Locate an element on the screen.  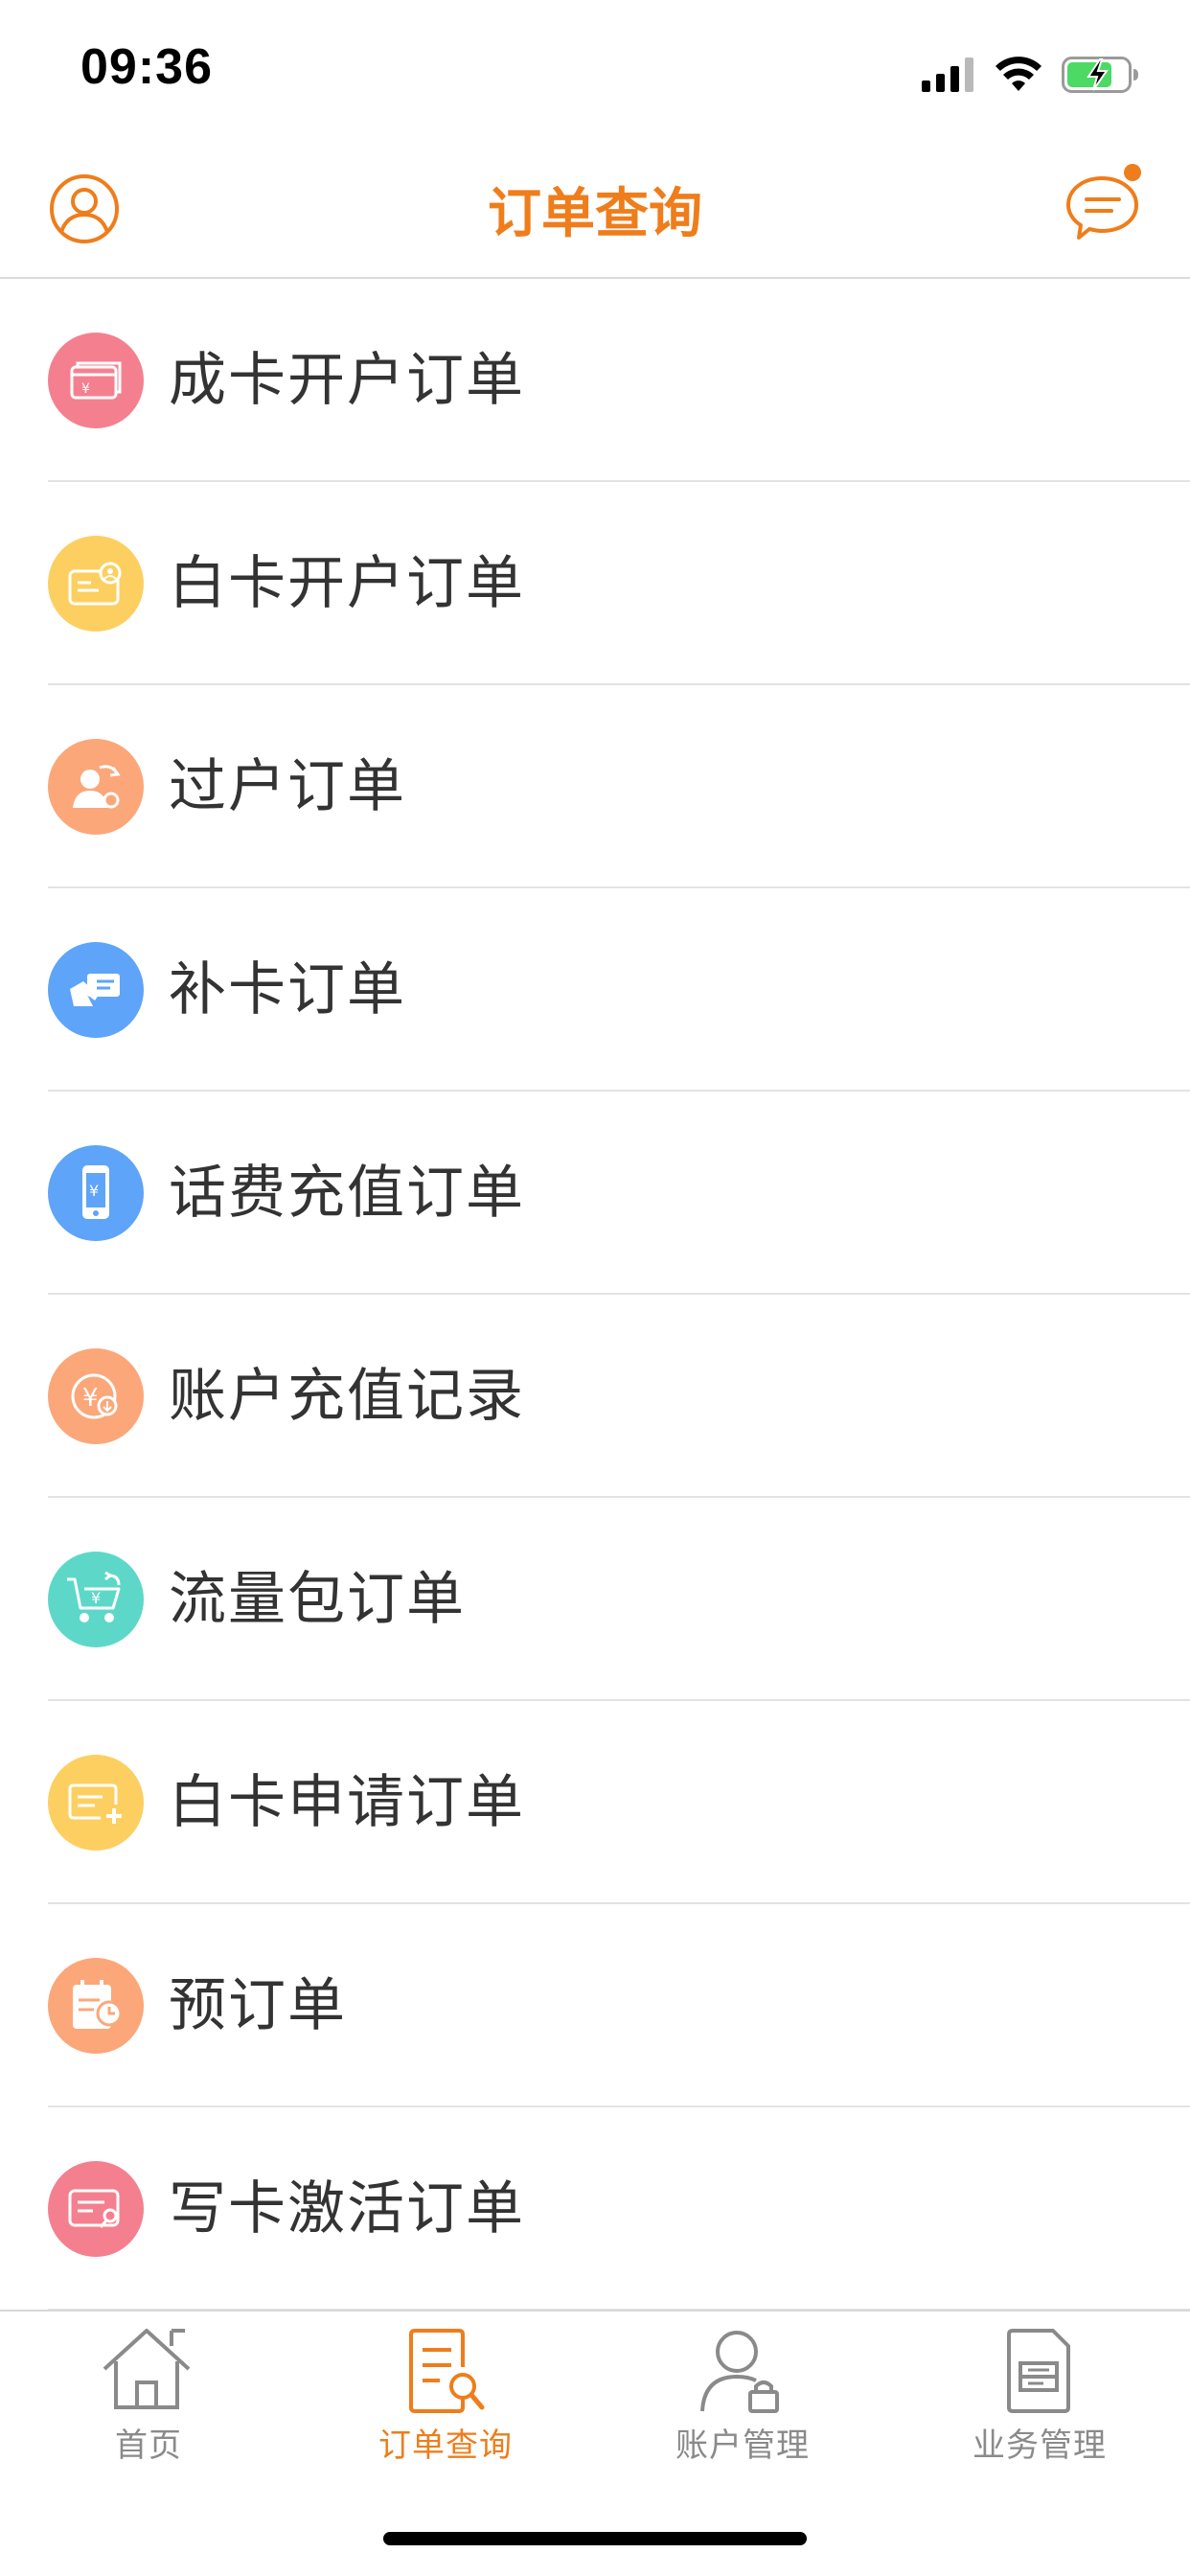
wifi-icon is located at coordinates (1018, 74).